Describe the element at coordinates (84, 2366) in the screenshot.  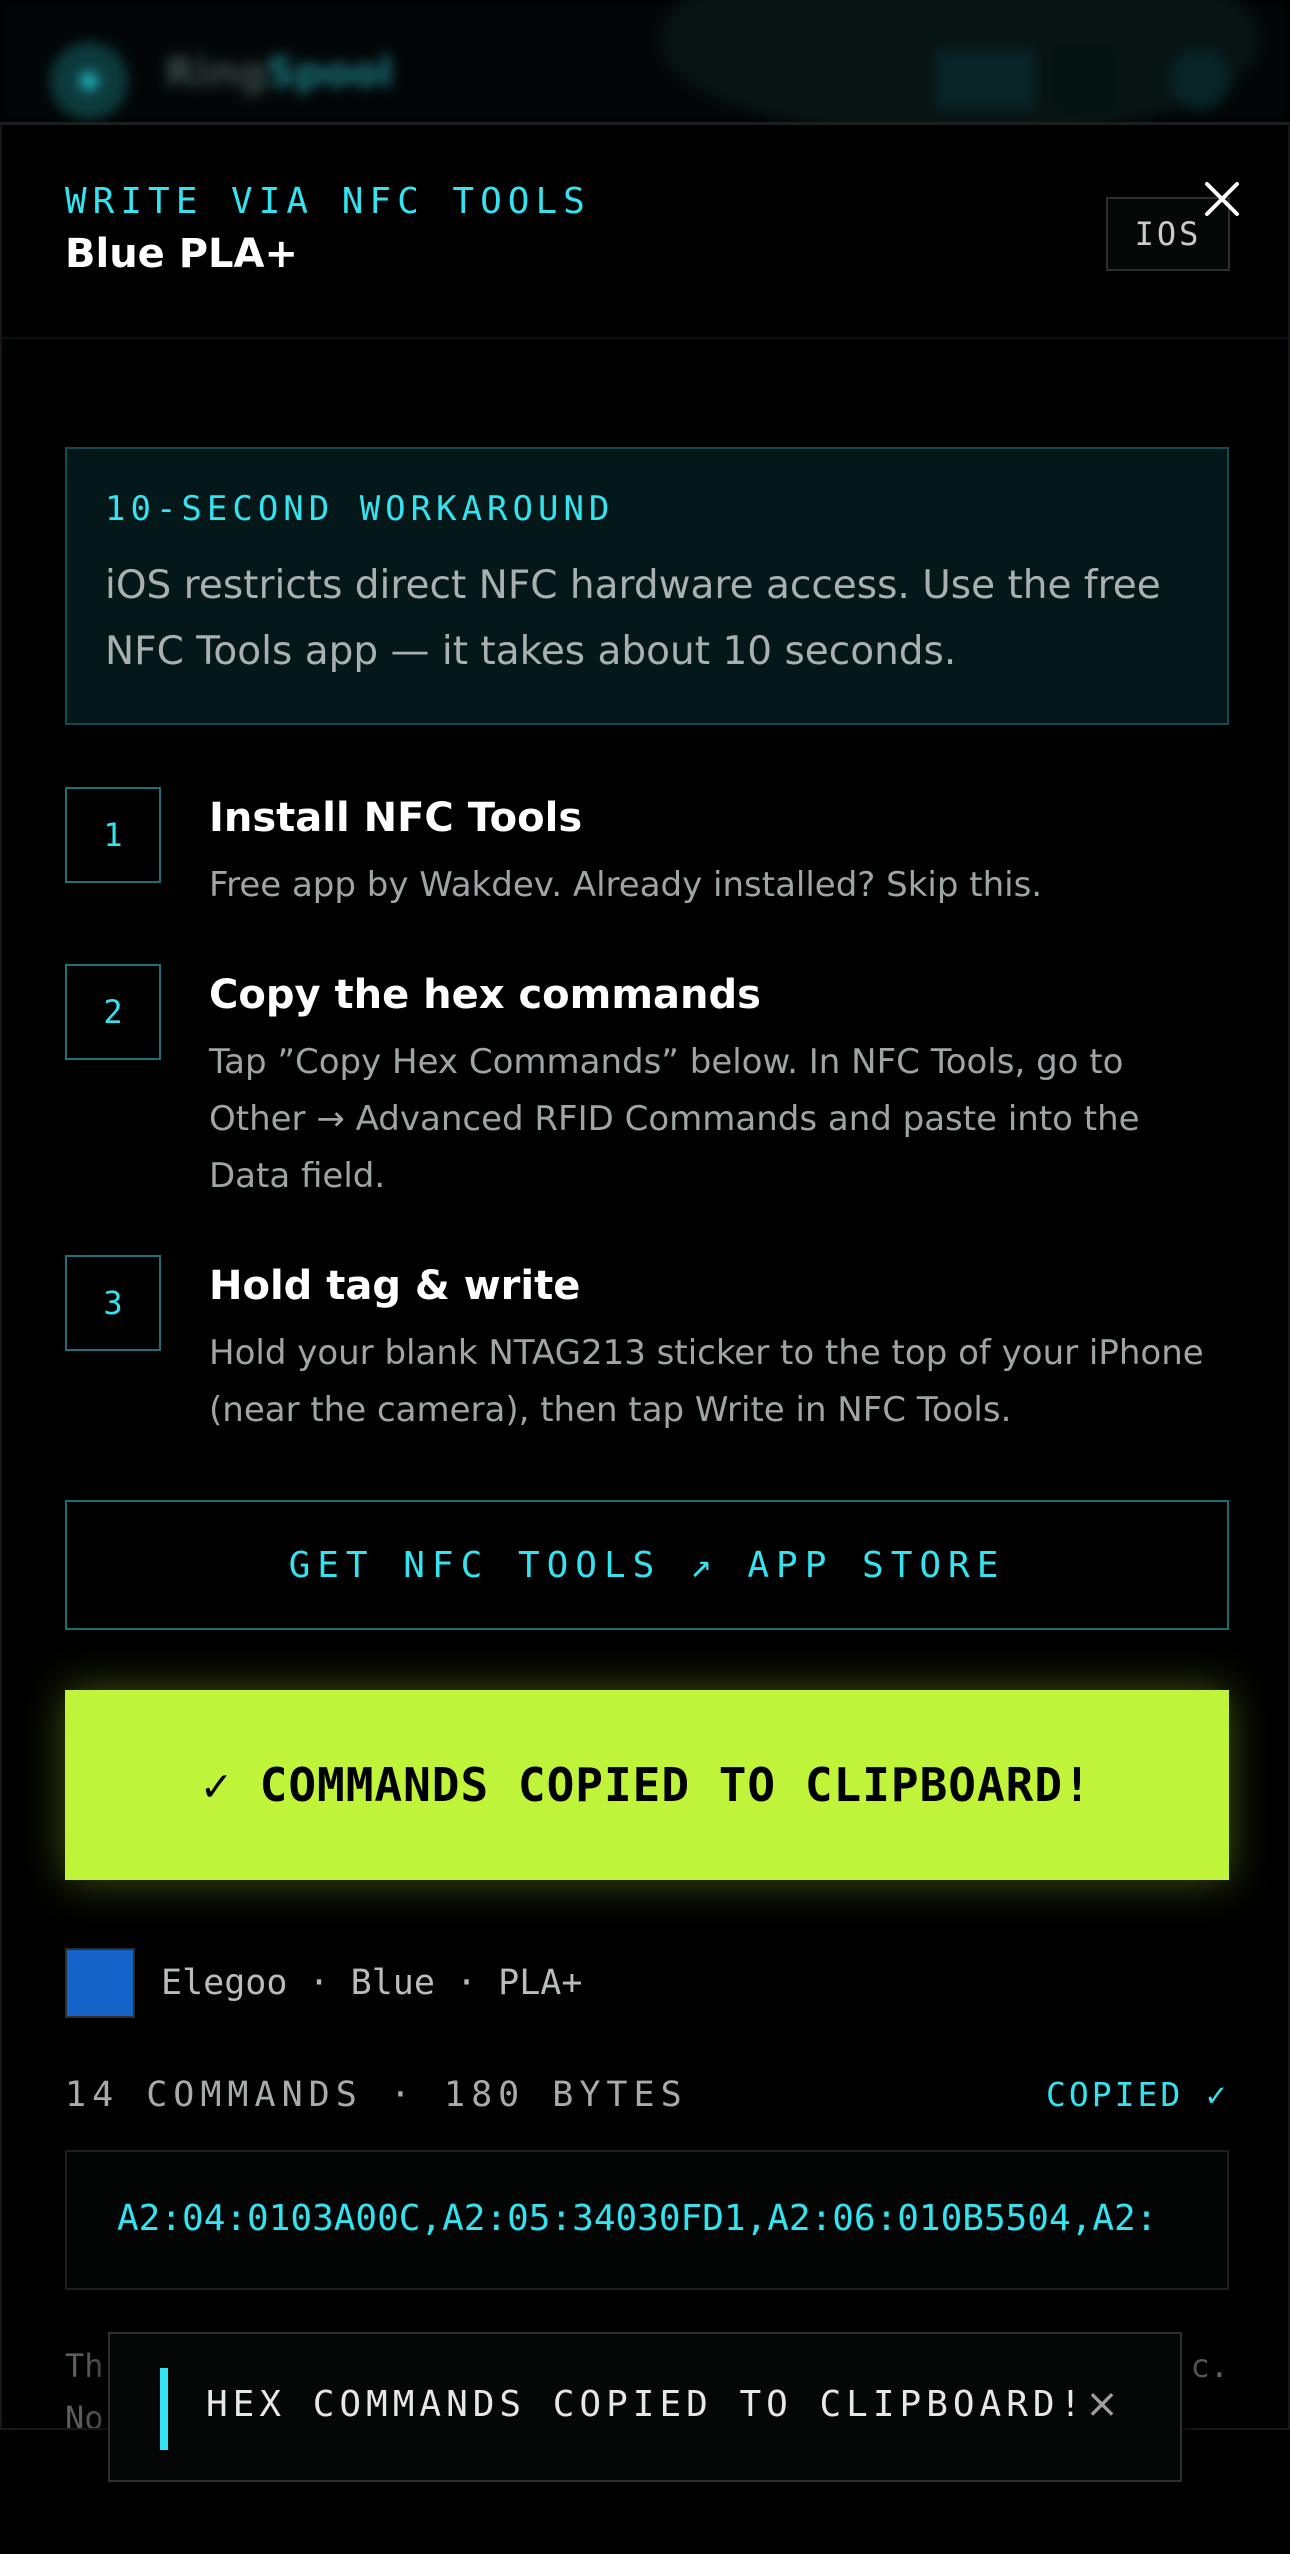
I see `footer-line-start: Th` at that location.